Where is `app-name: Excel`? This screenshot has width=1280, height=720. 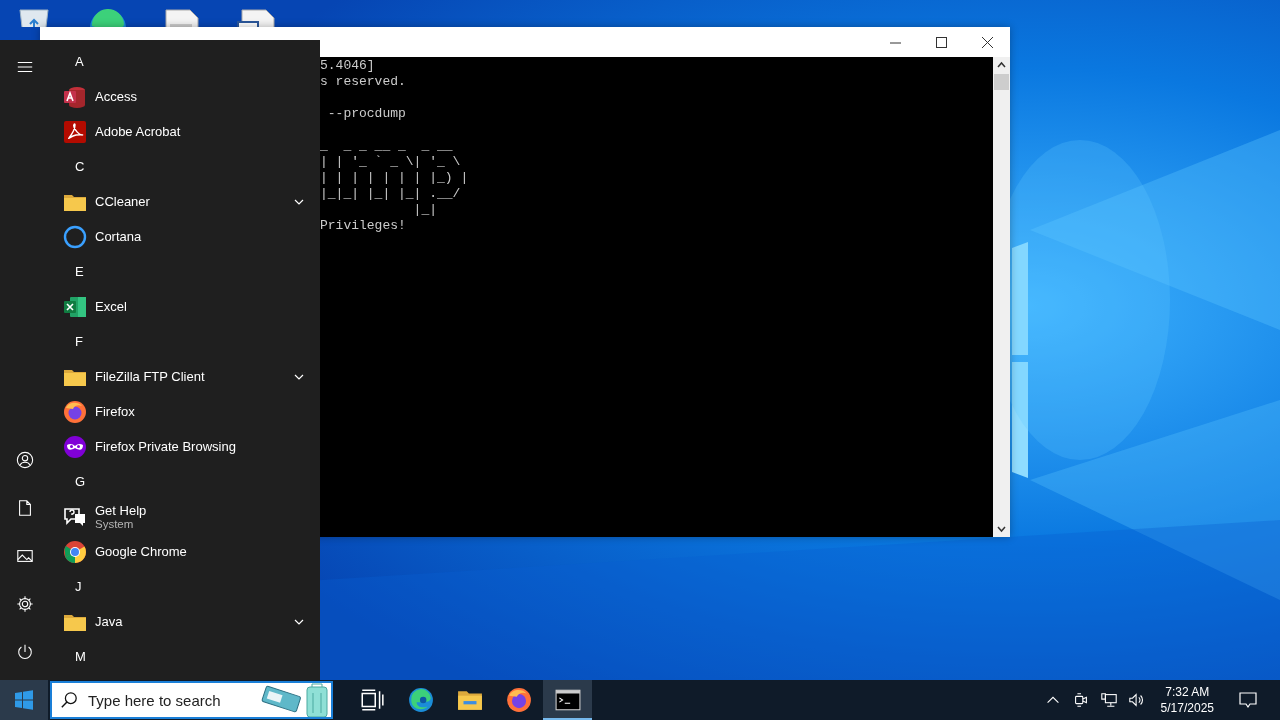 app-name: Excel is located at coordinates (199, 306).